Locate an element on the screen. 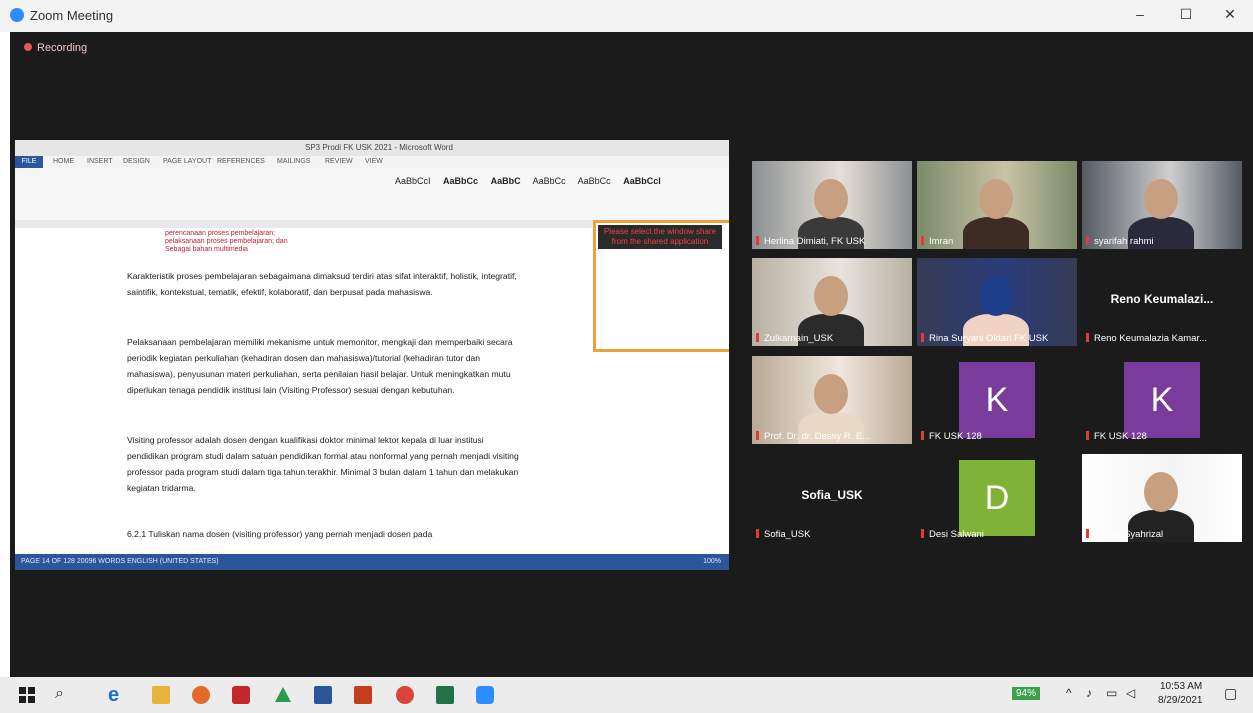 This screenshot has width=1253, height=713. participant-tile: Zulkarnain_USK is located at coordinates (832, 302).